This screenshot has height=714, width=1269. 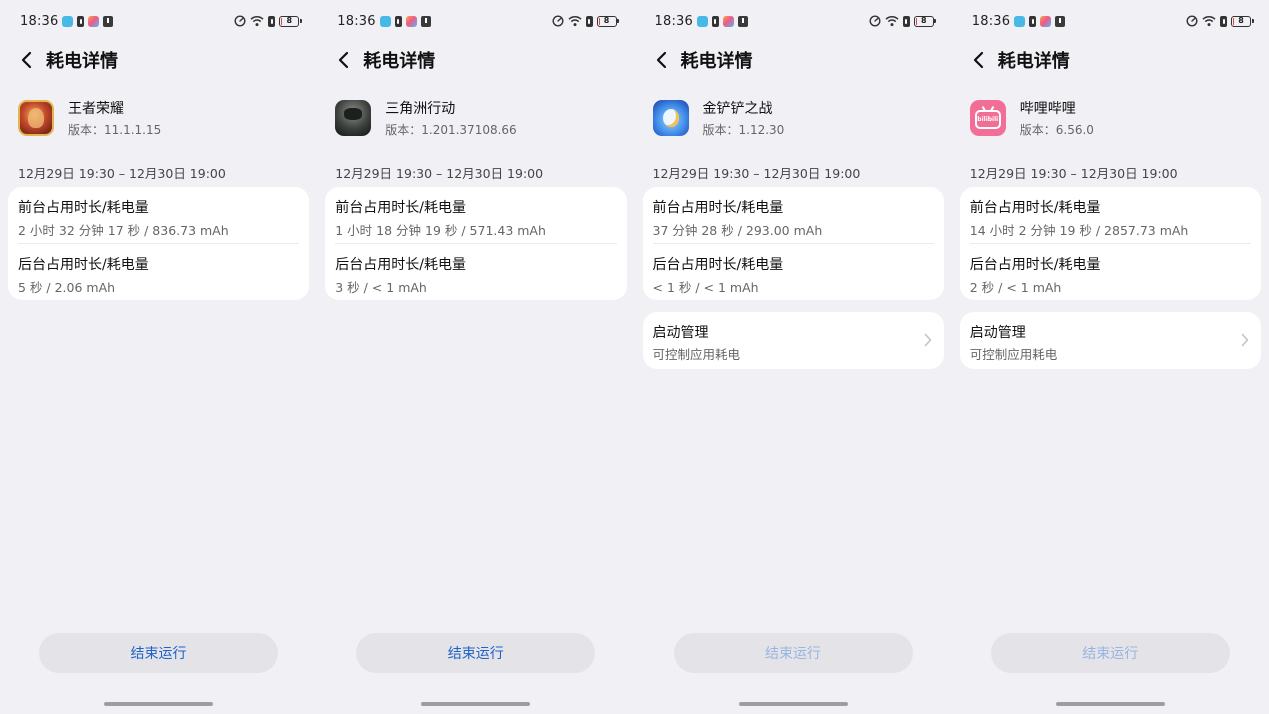 I want to click on wzry-app-icon, so click(x=36, y=118).